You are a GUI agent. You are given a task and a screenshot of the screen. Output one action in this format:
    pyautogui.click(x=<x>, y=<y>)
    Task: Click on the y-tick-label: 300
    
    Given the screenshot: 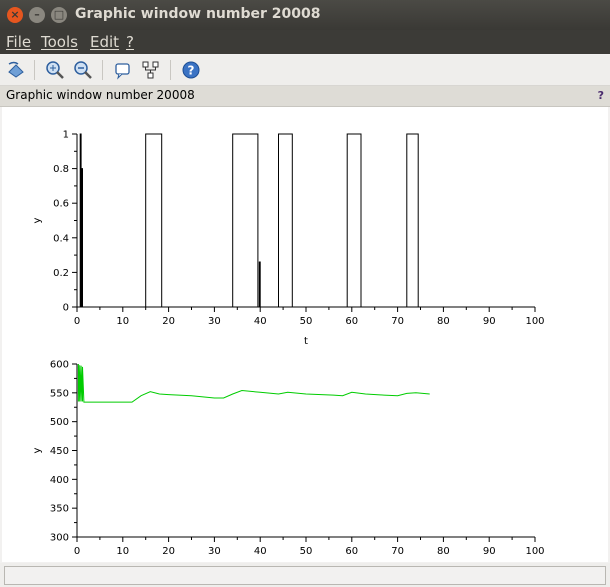 What is the action you would take?
    pyautogui.click(x=59, y=538)
    